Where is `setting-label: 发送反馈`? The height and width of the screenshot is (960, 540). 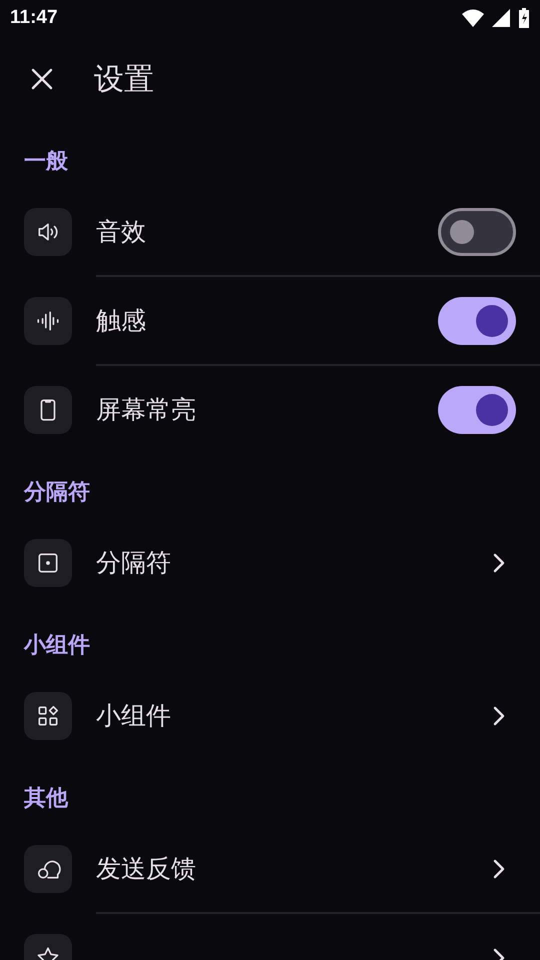
setting-label: 发送反馈 is located at coordinates (282, 868).